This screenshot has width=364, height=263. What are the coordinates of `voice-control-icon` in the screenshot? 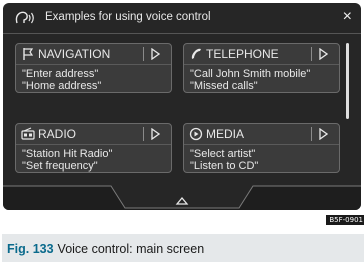 It's located at (24, 17).